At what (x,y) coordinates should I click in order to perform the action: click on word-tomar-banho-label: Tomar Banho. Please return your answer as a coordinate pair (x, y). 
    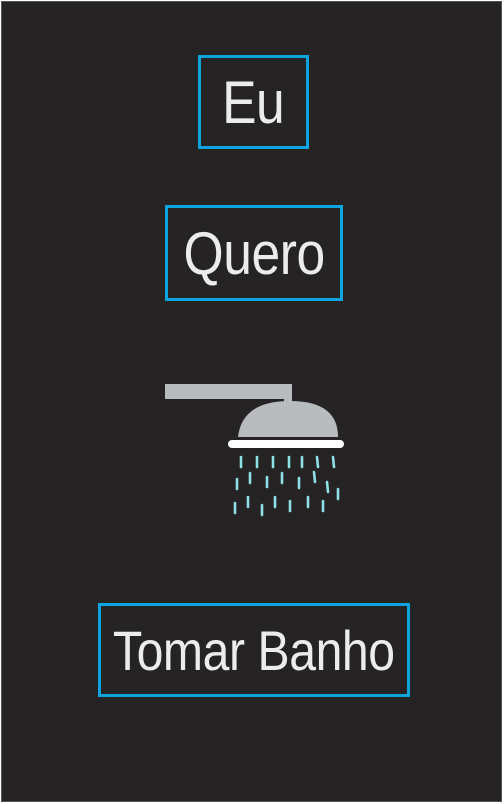
    Looking at the image, I should click on (254, 650).